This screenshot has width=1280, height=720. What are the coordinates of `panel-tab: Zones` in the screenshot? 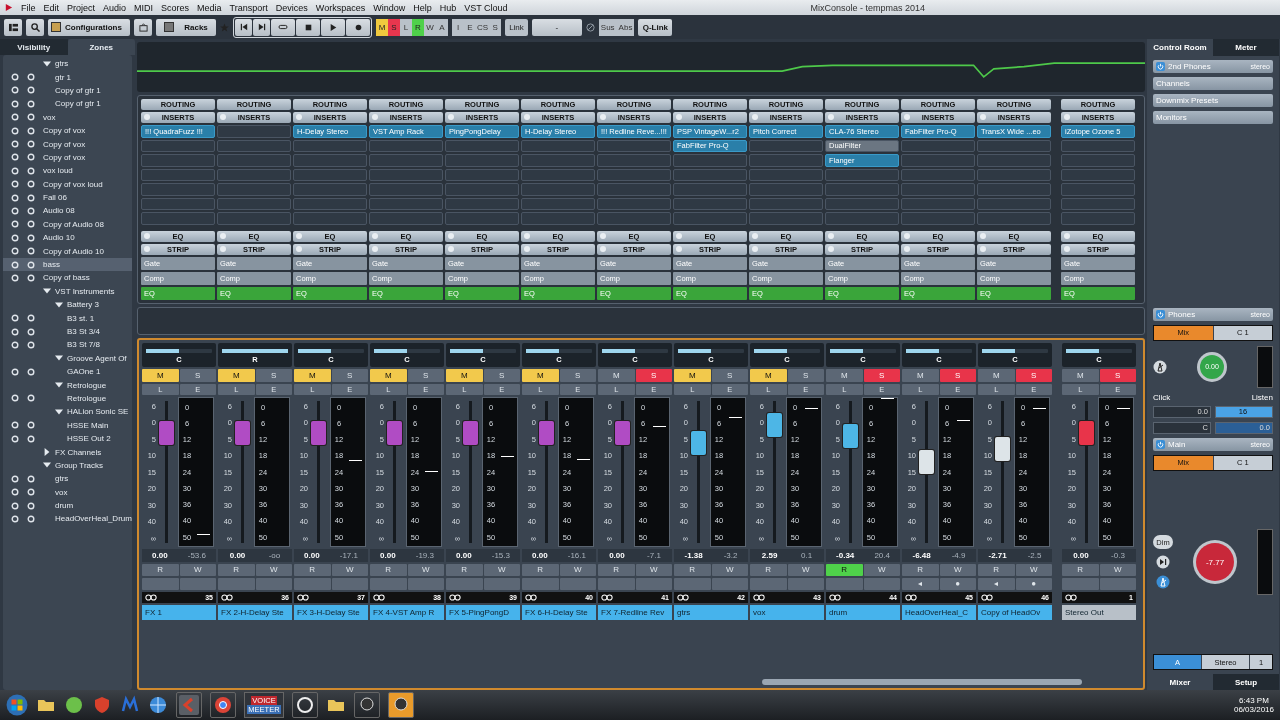 It's located at (101, 47).